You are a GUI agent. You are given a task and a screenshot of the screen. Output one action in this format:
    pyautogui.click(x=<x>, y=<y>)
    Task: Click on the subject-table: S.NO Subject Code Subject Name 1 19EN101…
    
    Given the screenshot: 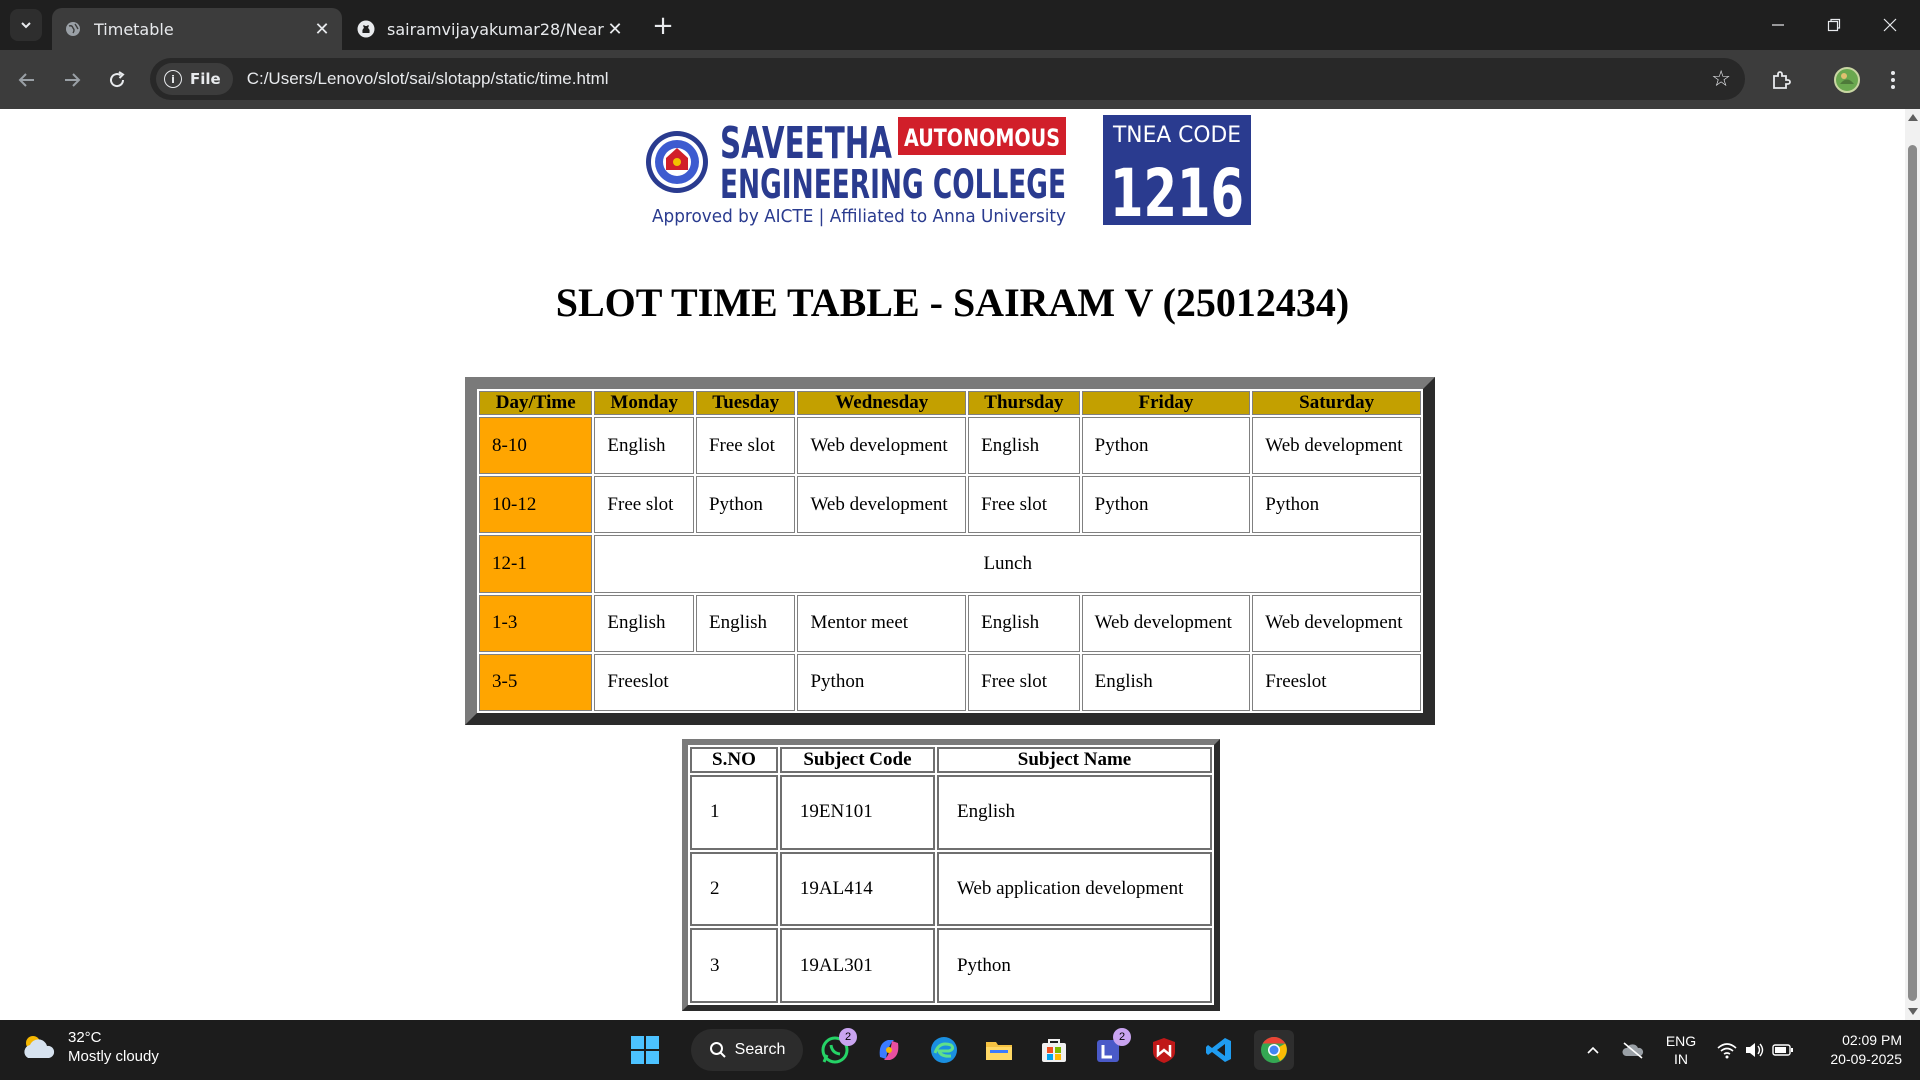 What is the action you would take?
    pyautogui.click(x=951, y=875)
    